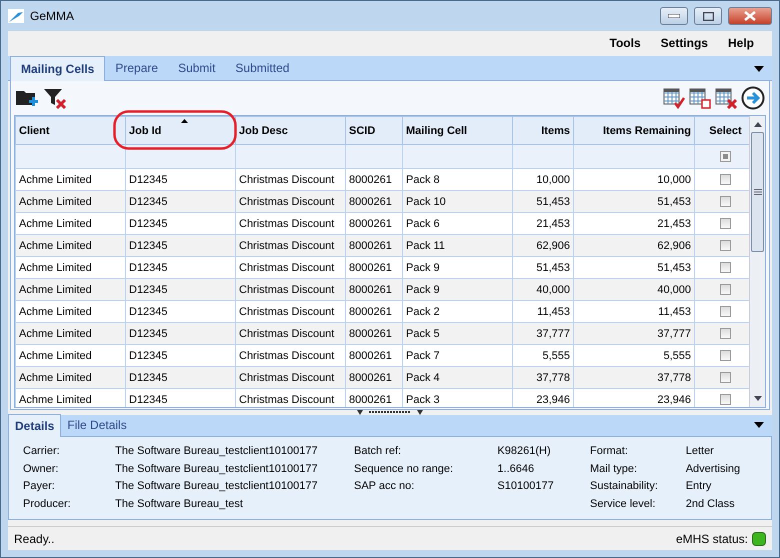 The image size is (780, 558). What do you see at coordinates (181, 130) in the screenshot?
I see `column-header: Job Id` at bounding box center [181, 130].